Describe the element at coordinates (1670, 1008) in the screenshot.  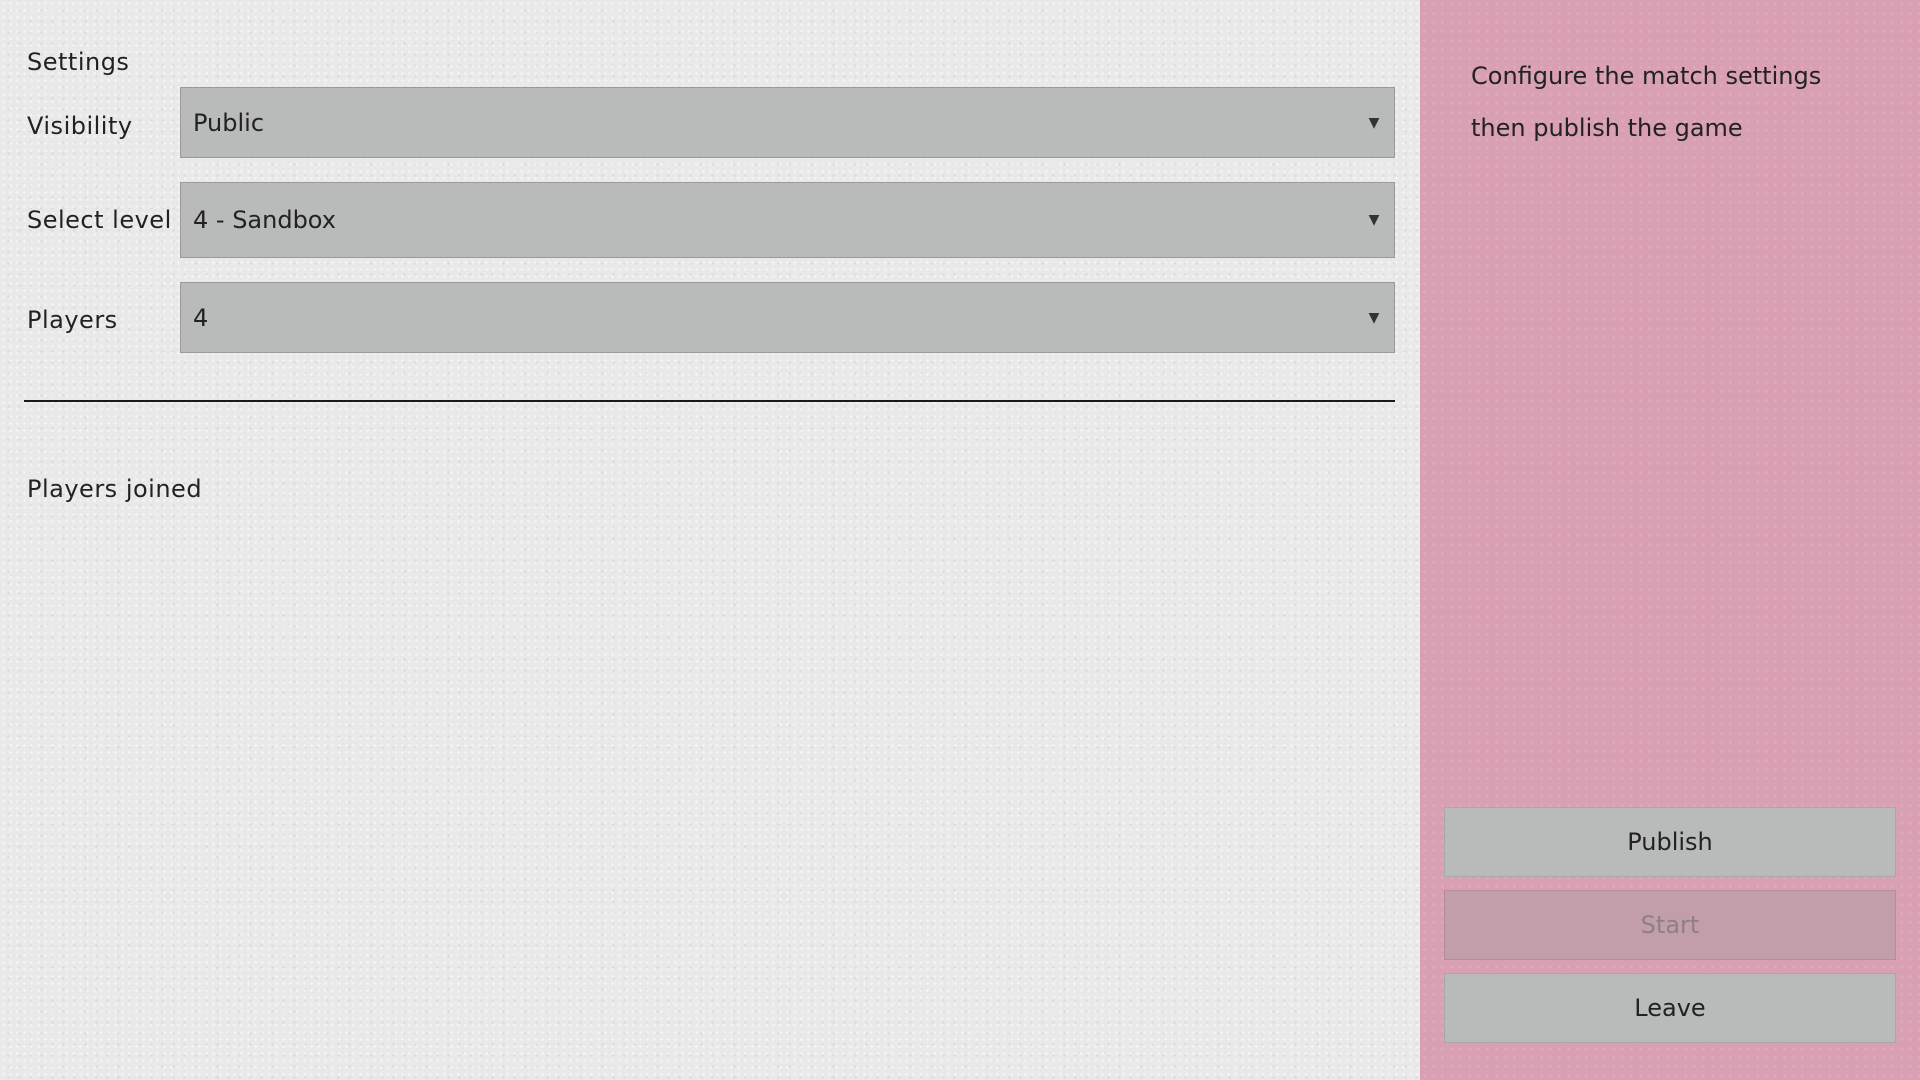
I see `leave-button: Leave` at that location.